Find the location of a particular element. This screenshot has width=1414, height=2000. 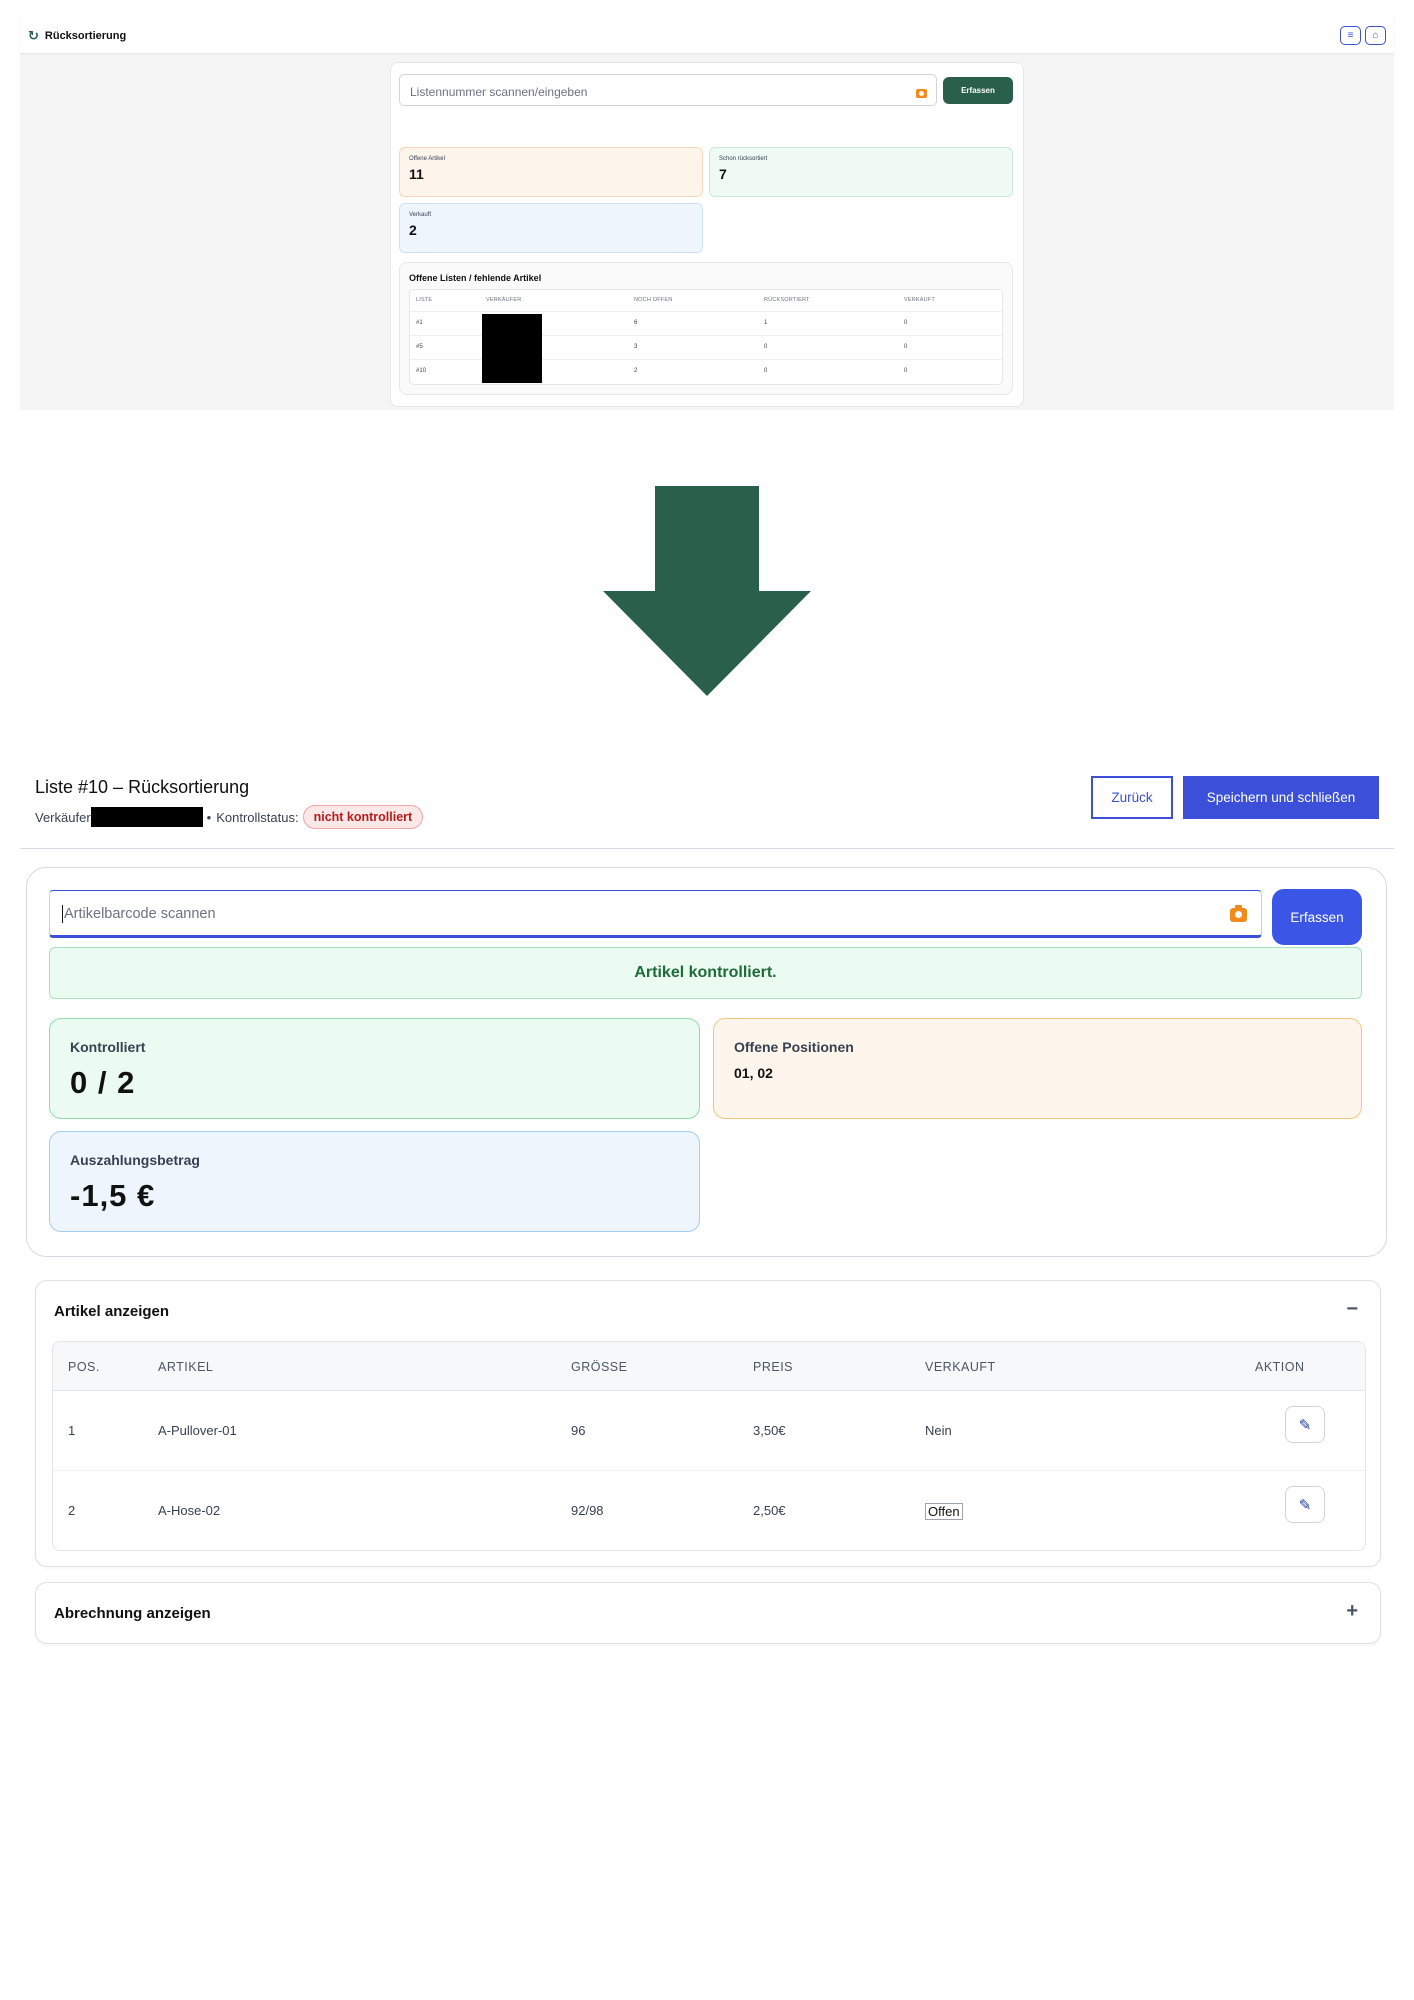

col-header-ruecksortiert: RÜCKSORTIERT is located at coordinates (787, 300).